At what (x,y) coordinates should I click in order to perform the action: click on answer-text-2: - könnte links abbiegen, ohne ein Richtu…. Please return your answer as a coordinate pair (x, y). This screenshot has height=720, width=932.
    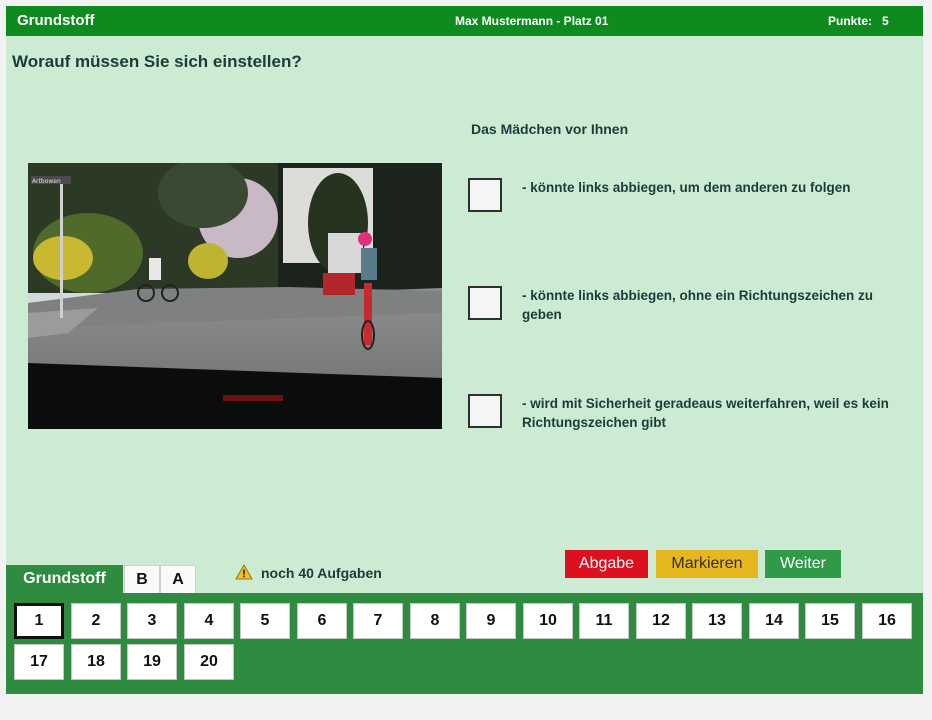
    Looking at the image, I should click on (698, 305).